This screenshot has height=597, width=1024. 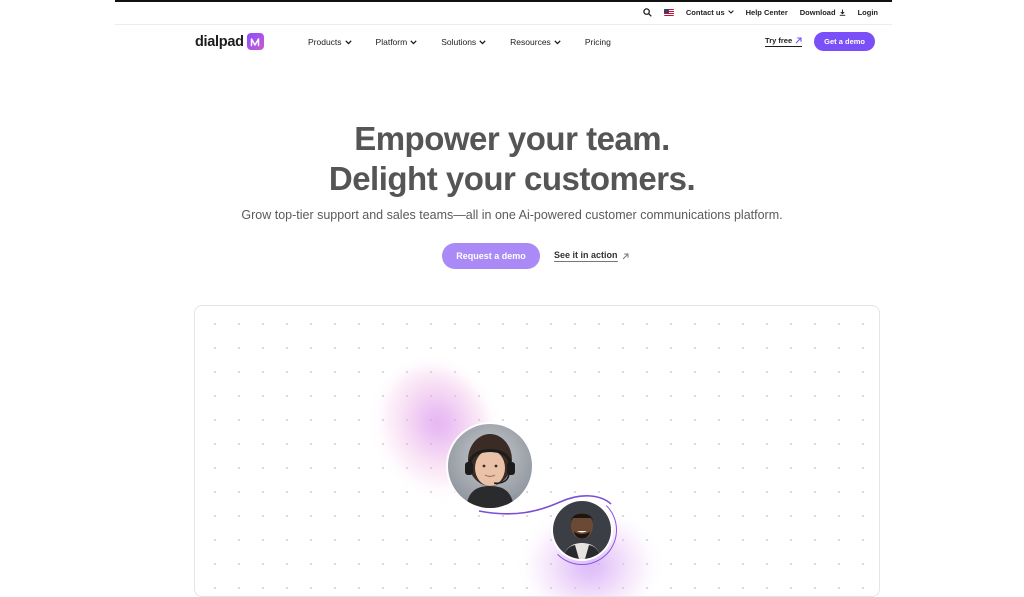 What do you see at coordinates (545, 505) in the screenshot?
I see `connection-line` at bounding box center [545, 505].